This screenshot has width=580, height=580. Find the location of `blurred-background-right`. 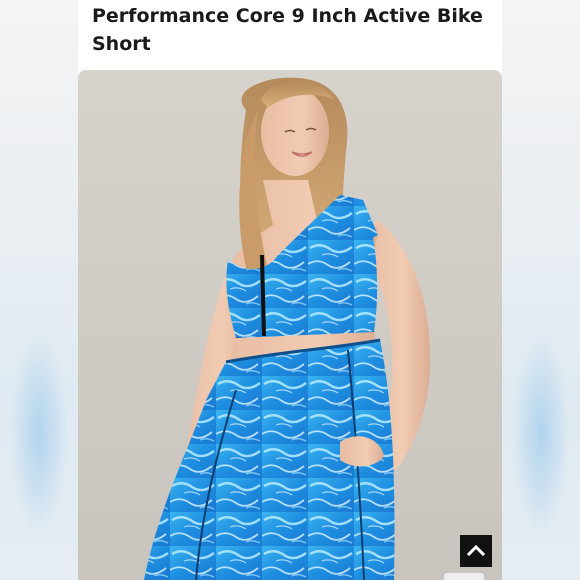

blurred-background-right is located at coordinates (541, 290).